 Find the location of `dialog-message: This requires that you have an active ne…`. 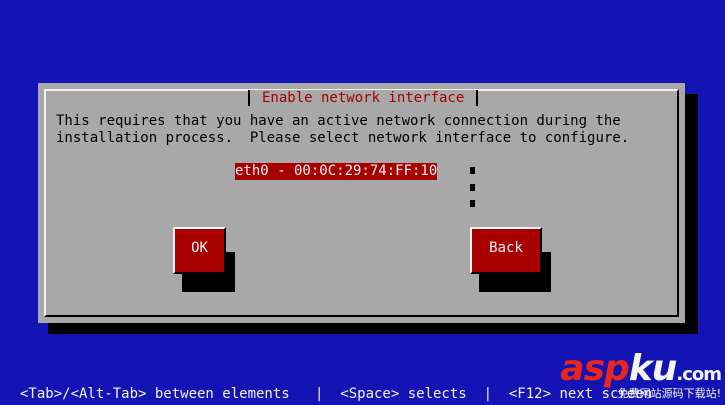

dialog-message: This requires that you have an active ne… is located at coordinates (342, 130).